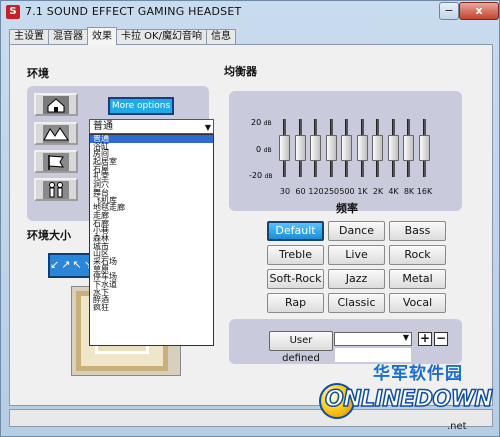 The width and height of the screenshot is (500, 437). What do you see at coordinates (408, 399) in the screenshot?
I see `watermark-en-text: ONLINEDOWN` at bounding box center [408, 399].